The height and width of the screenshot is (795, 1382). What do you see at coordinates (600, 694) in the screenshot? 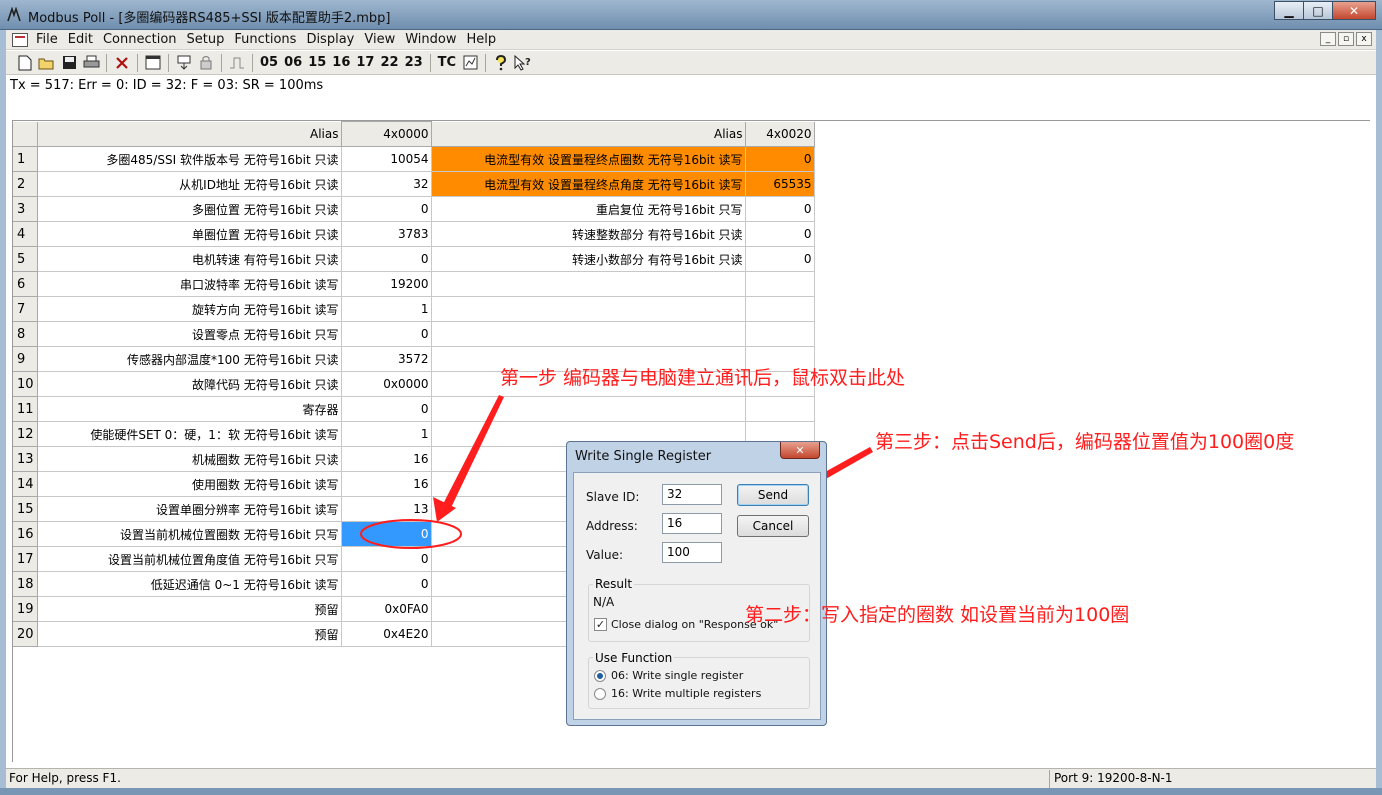
I see `radio-write-multiple-registers` at bounding box center [600, 694].